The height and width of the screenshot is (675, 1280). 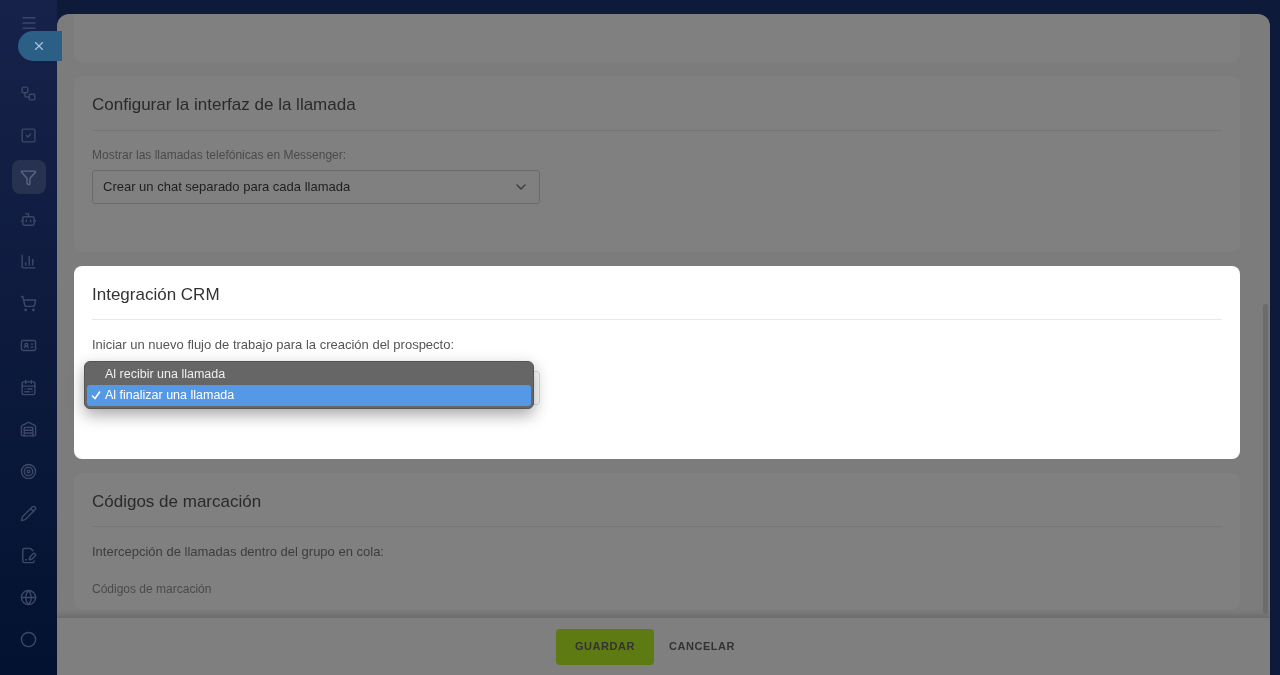 I want to click on checkmark-icon, so click(x=96, y=395).